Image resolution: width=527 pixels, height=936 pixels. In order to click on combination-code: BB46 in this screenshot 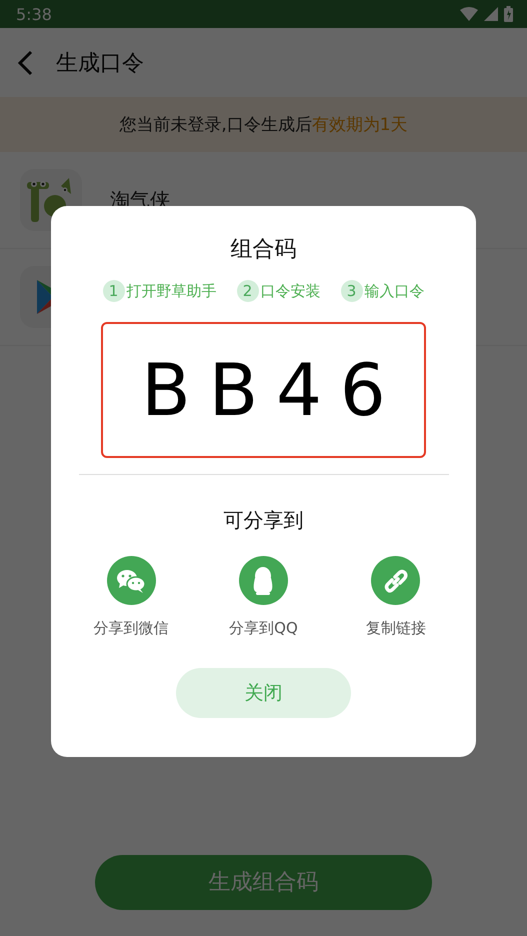, I will do `click(272, 390)`.